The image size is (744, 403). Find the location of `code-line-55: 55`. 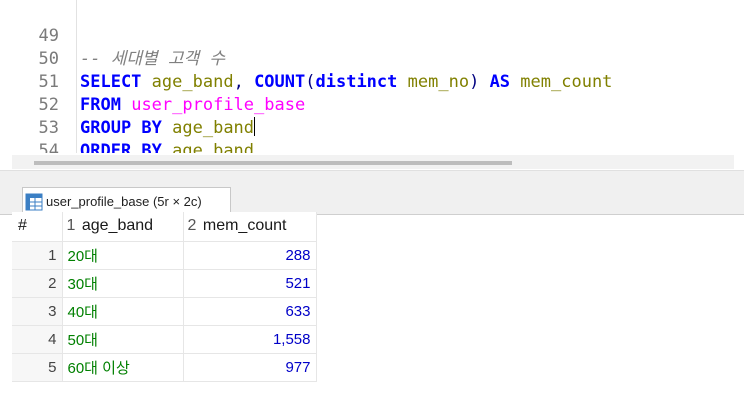

code-line-55: 55 is located at coordinates (372, 146).